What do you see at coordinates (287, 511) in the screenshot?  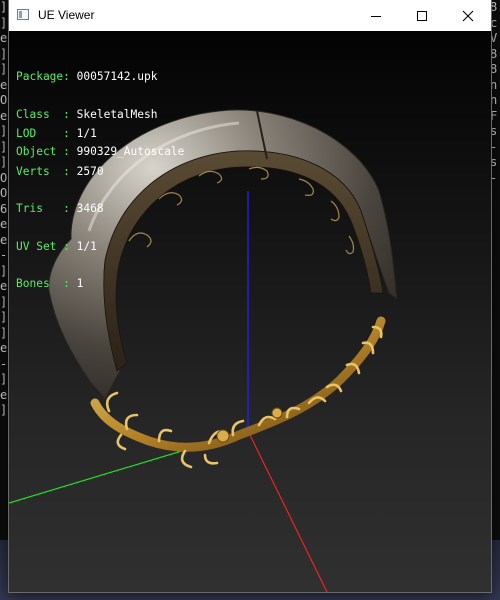 I see `x-axis-line` at bounding box center [287, 511].